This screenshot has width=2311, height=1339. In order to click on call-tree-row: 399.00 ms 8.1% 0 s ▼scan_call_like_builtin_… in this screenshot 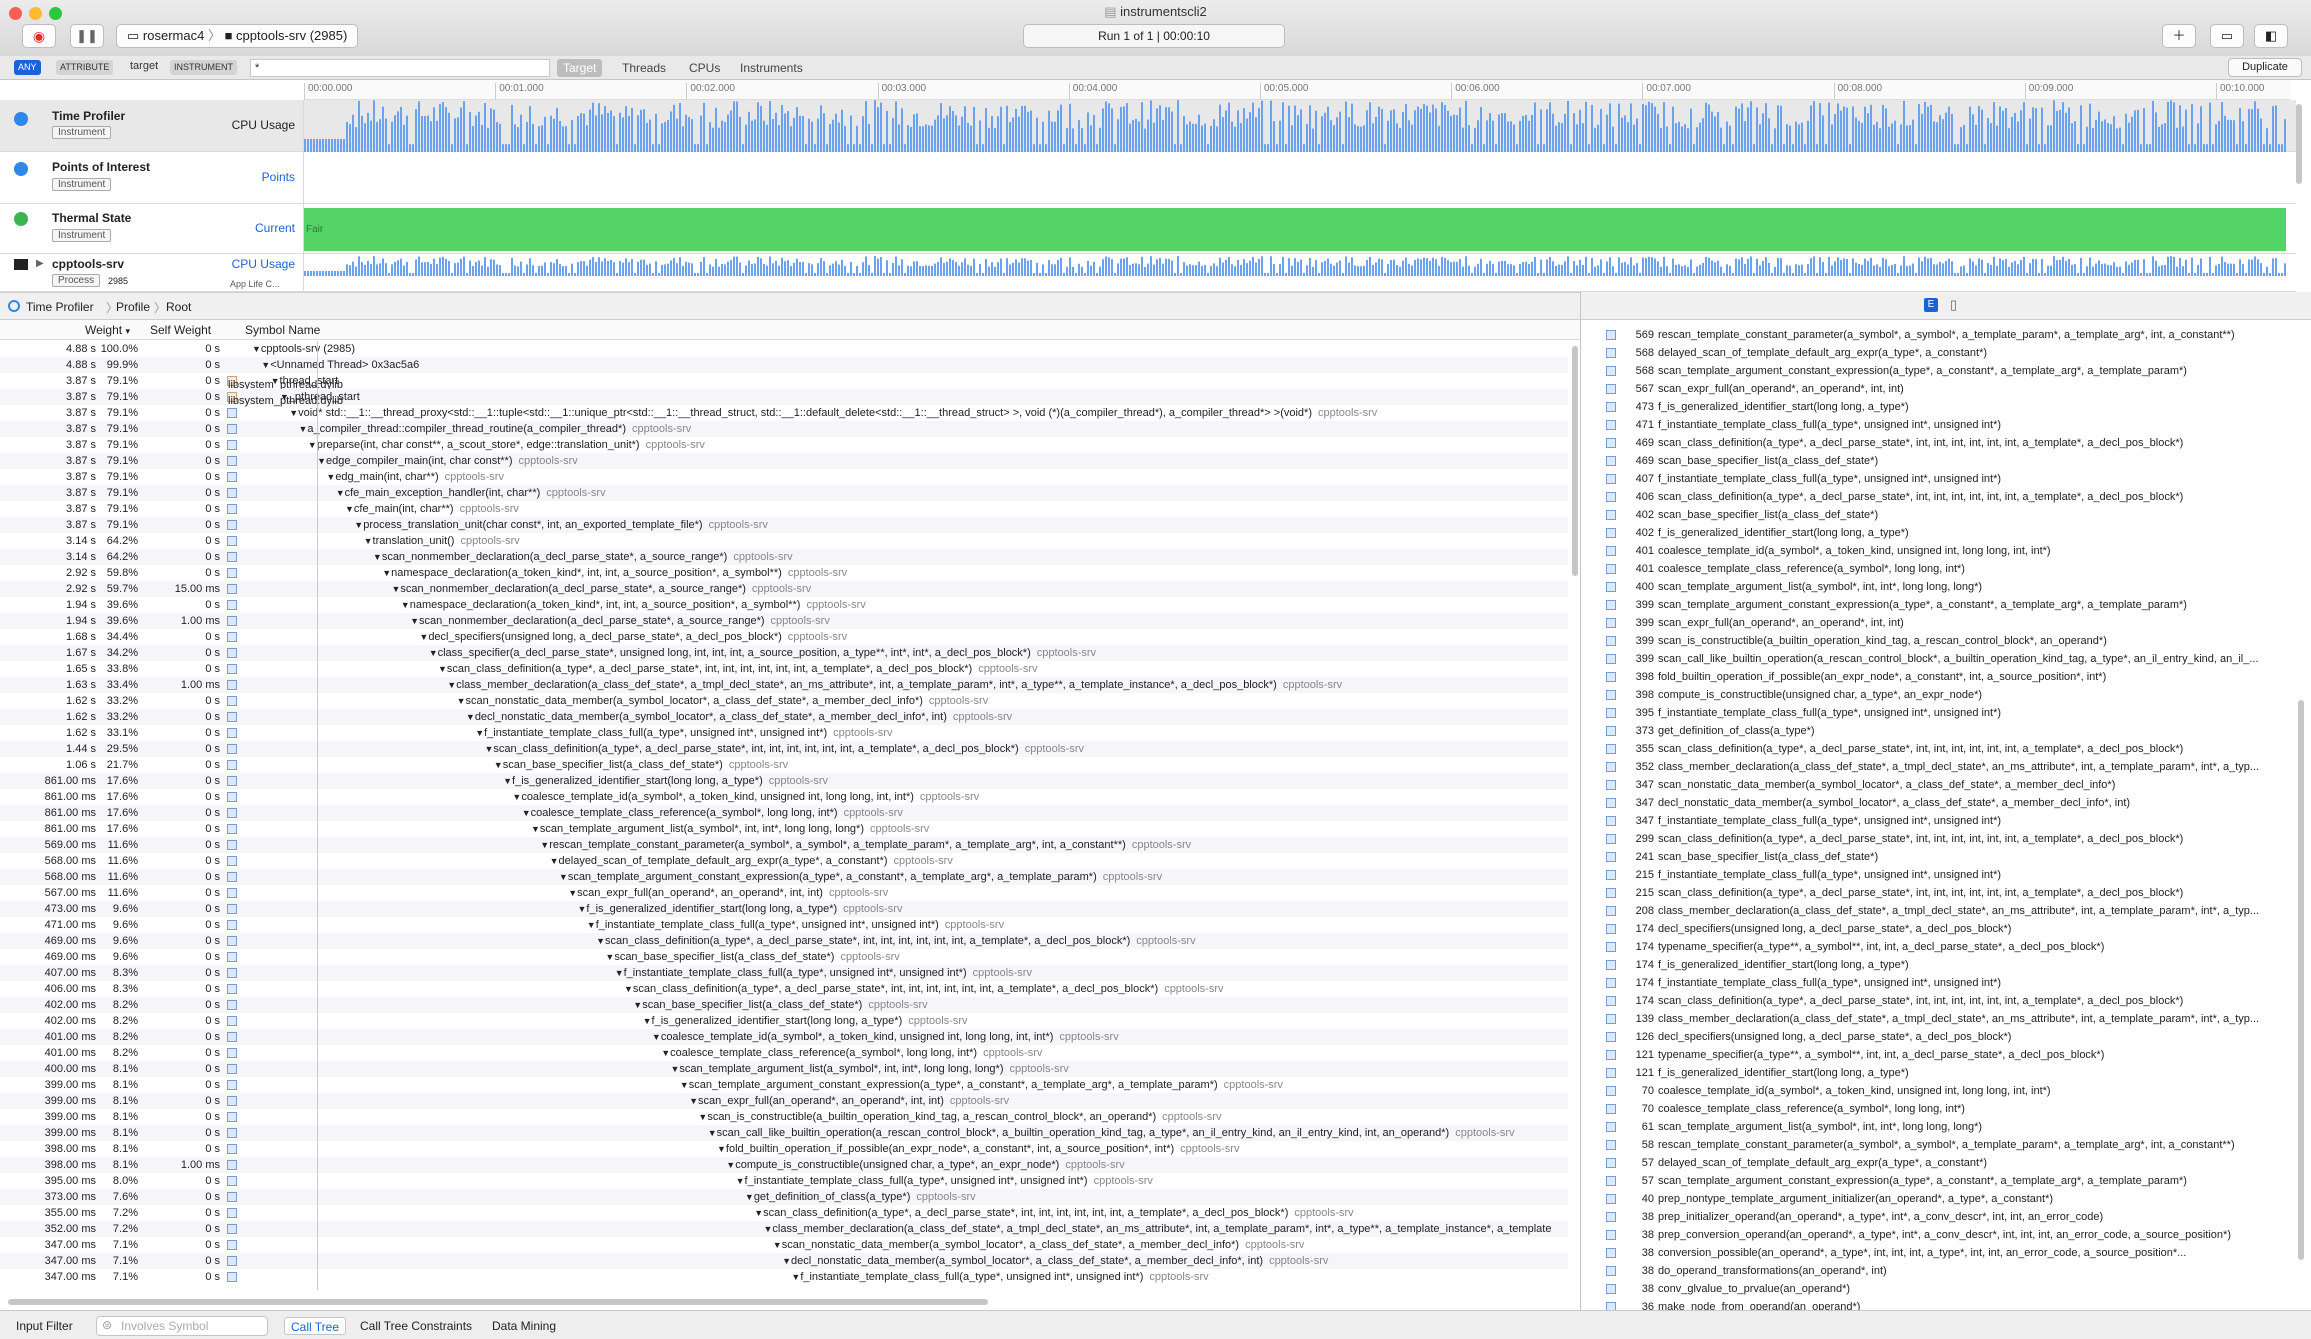, I will do `click(784, 1133)`.